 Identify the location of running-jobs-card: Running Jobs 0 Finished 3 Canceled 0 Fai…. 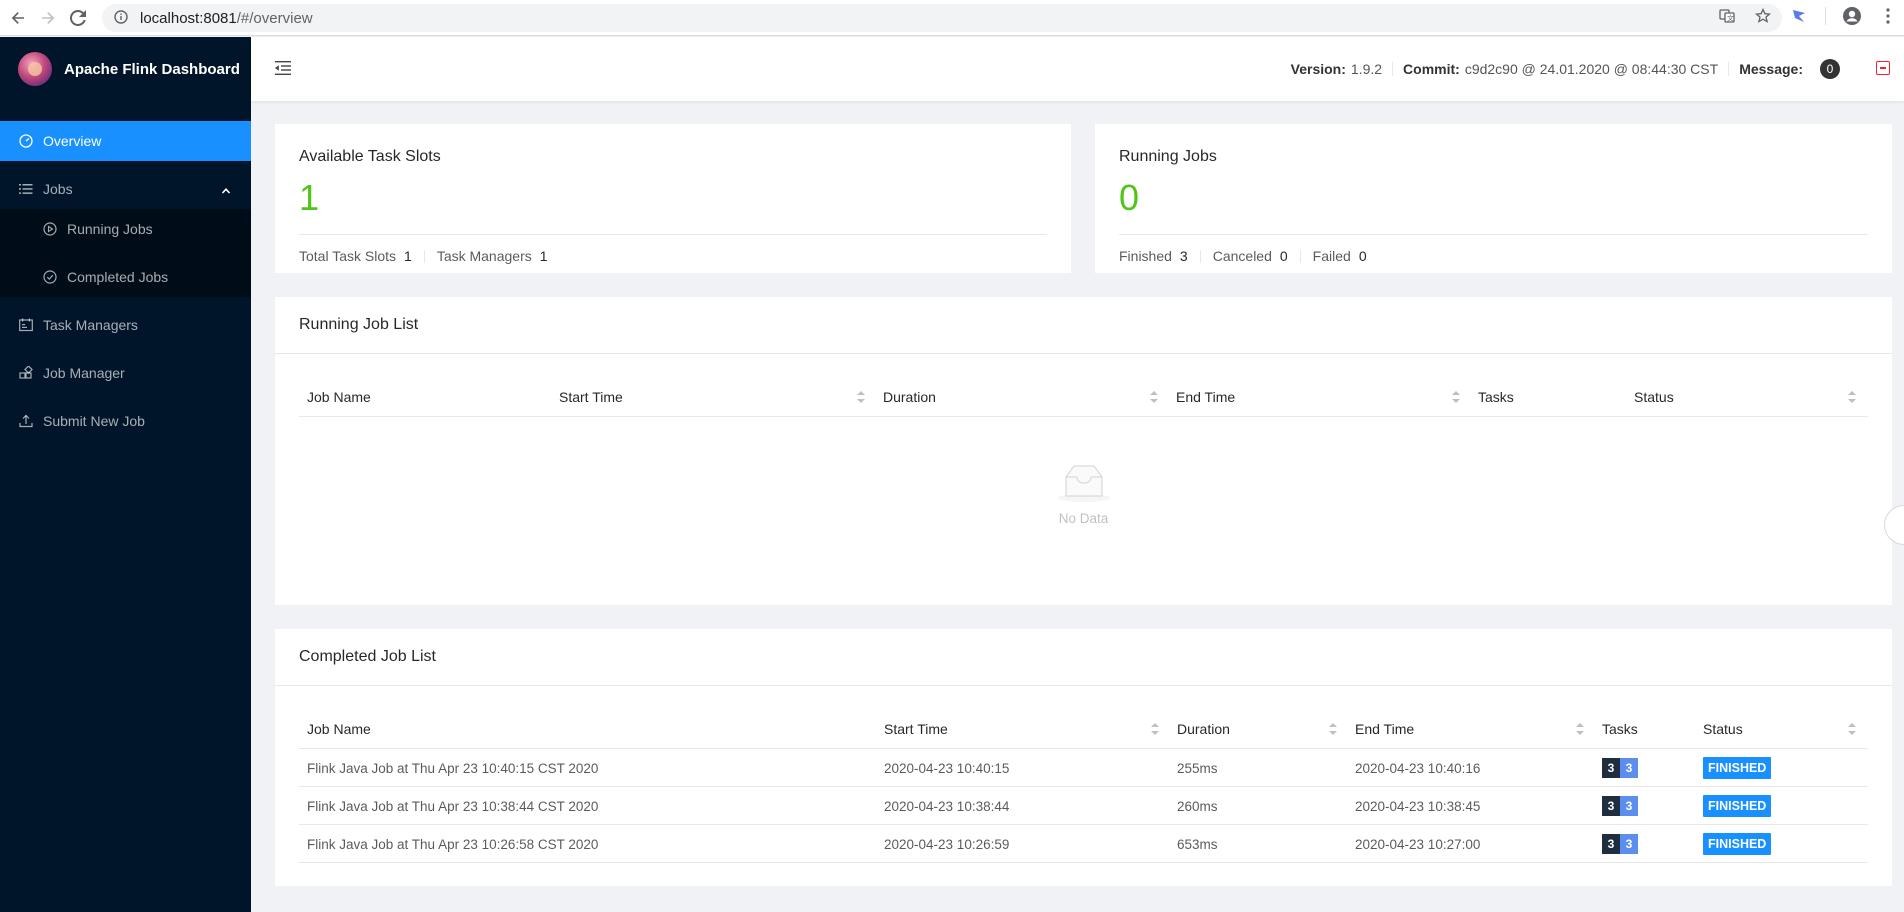
(1493, 198).